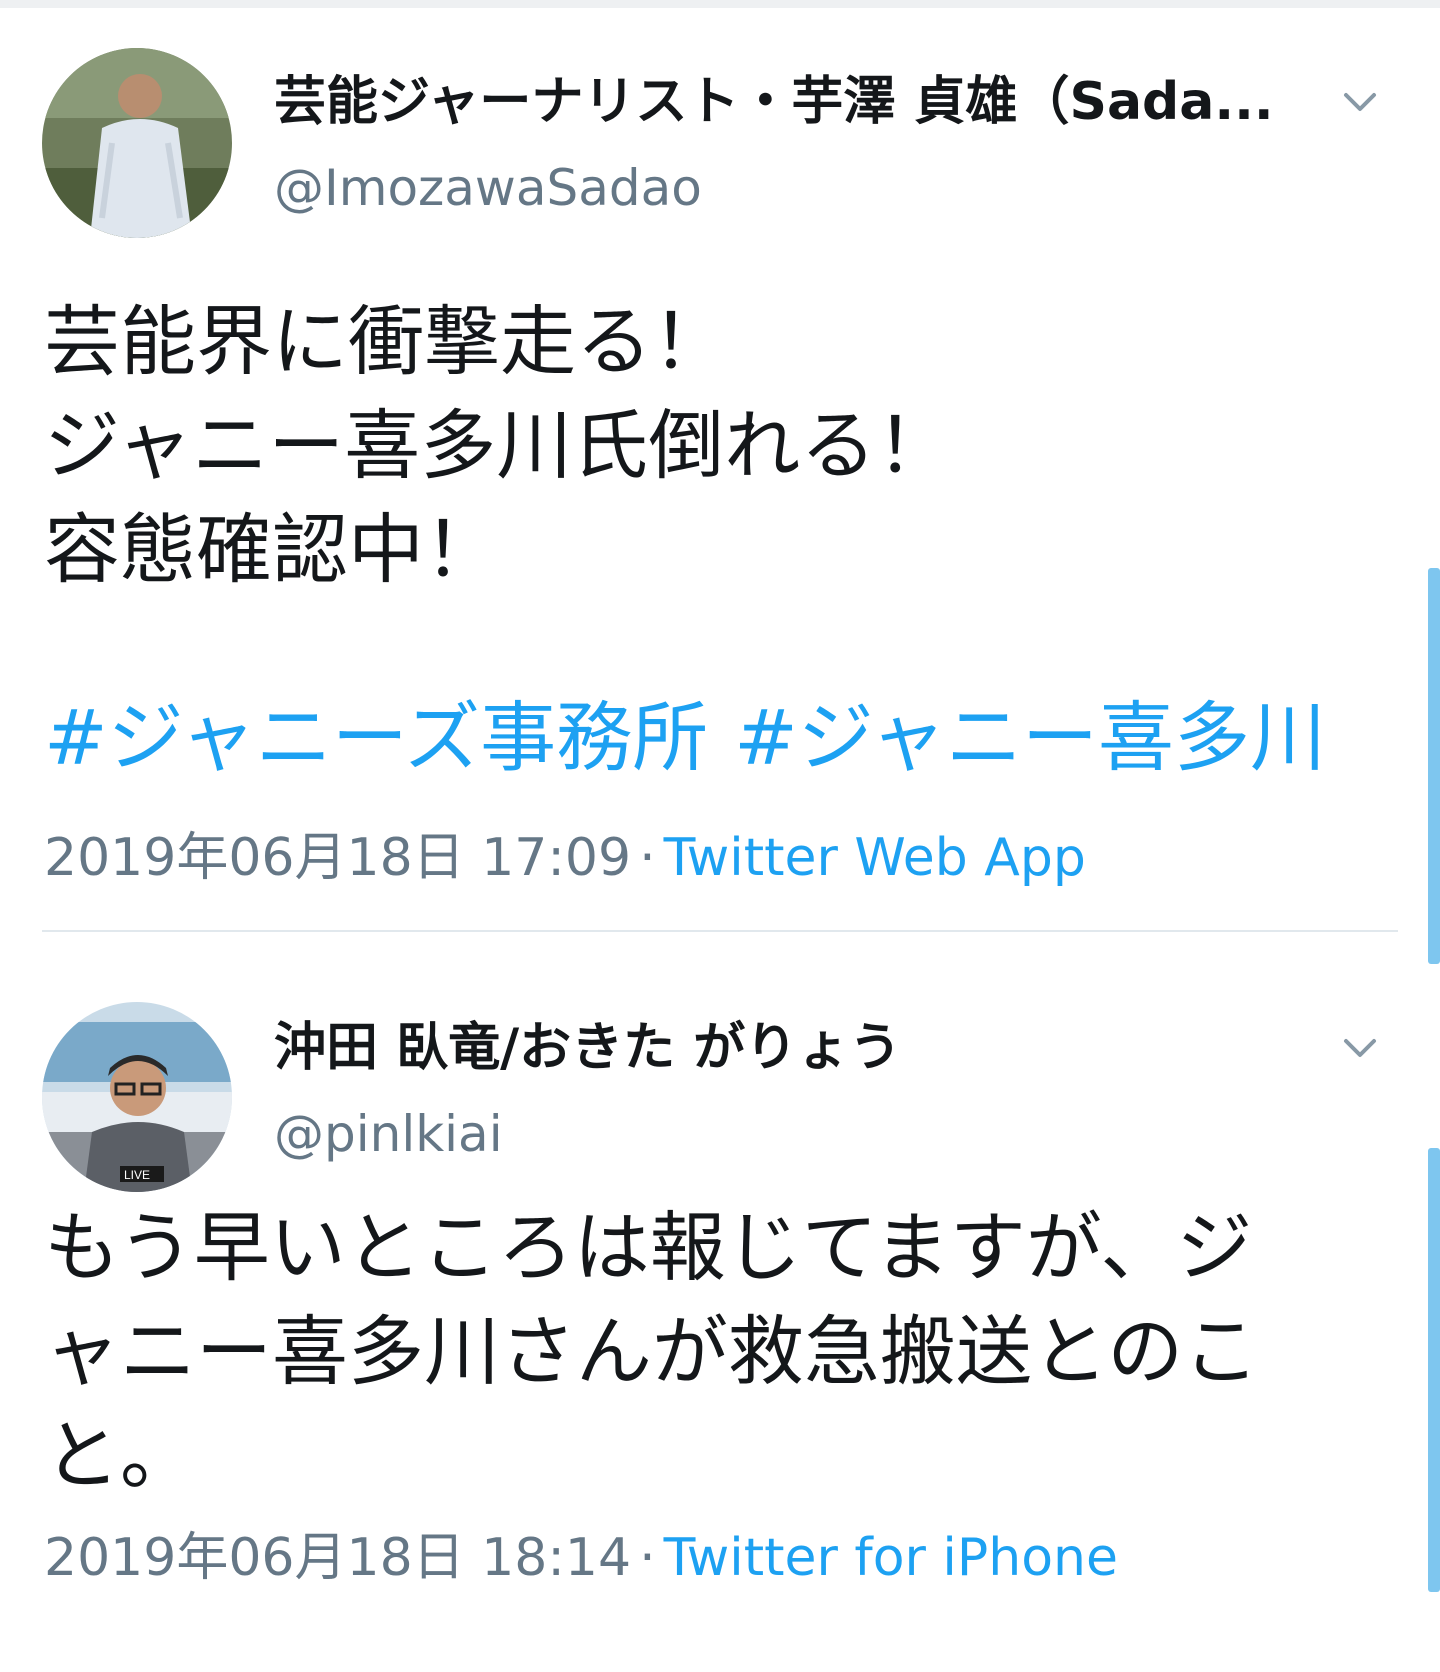  What do you see at coordinates (1030, 737) in the screenshot?
I see `hashtag-link: #ジャニー喜多川` at bounding box center [1030, 737].